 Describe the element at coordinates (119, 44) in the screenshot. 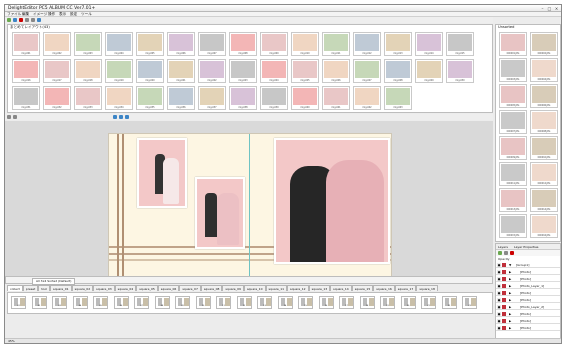

I see `library-thumb: img-004` at that location.